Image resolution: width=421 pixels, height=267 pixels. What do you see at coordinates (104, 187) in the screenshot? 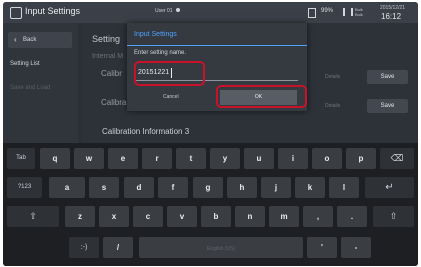
I see `key-s: s` at bounding box center [104, 187].